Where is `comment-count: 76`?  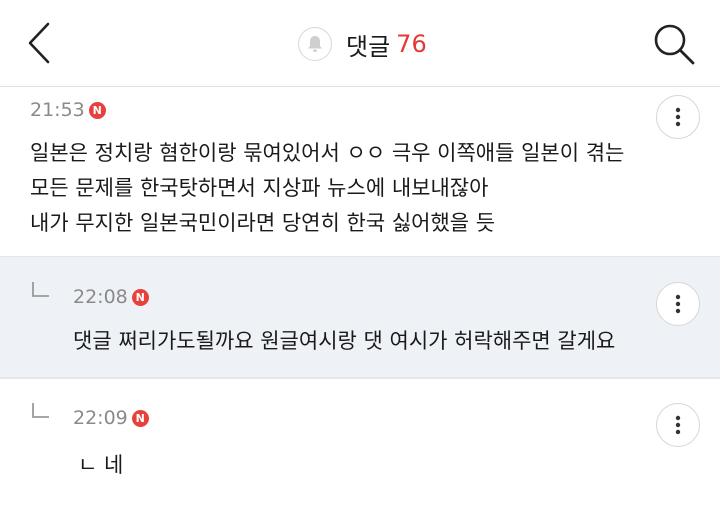
comment-count: 76 is located at coordinates (411, 44).